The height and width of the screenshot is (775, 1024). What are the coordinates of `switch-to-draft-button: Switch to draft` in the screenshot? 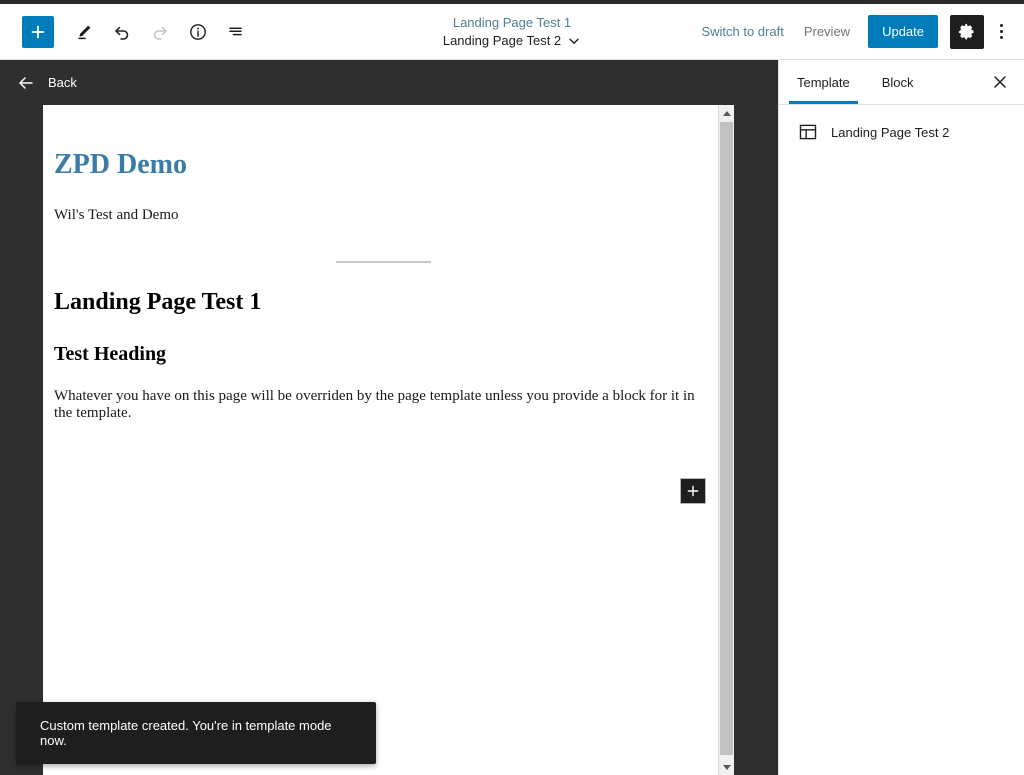 It's located at (742, 31).